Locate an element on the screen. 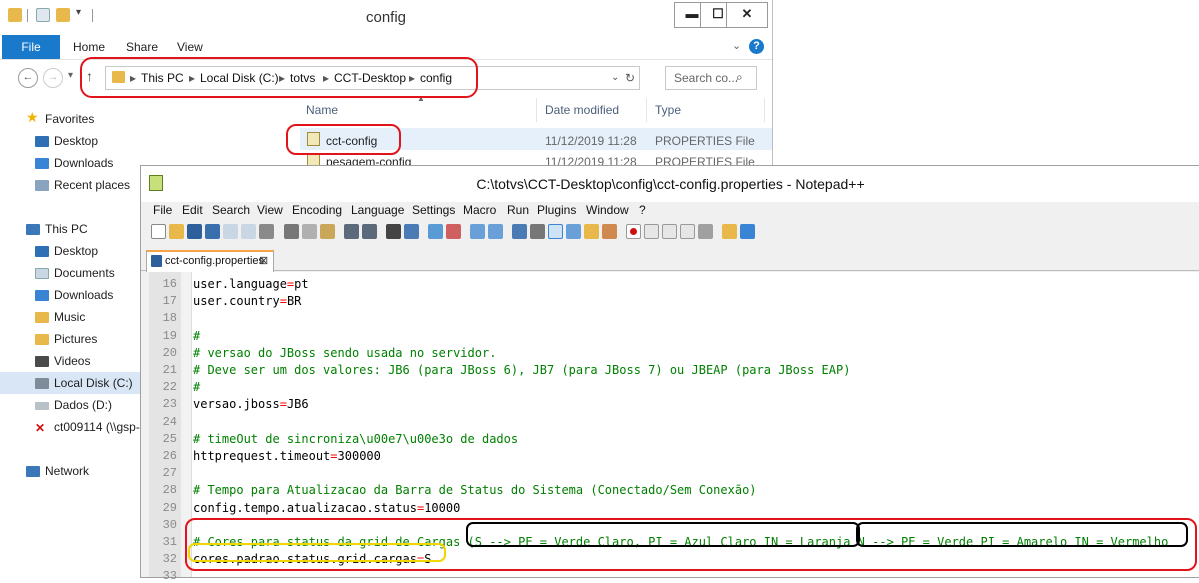  save-icon is located at coordinates (194, 231).